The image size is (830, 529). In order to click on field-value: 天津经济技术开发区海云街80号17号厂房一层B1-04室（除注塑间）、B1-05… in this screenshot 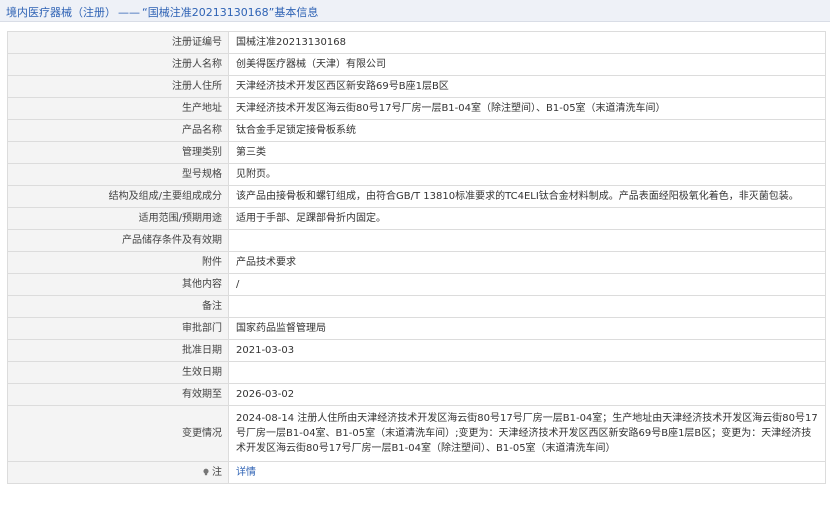, I will do `click(527, 108)`.